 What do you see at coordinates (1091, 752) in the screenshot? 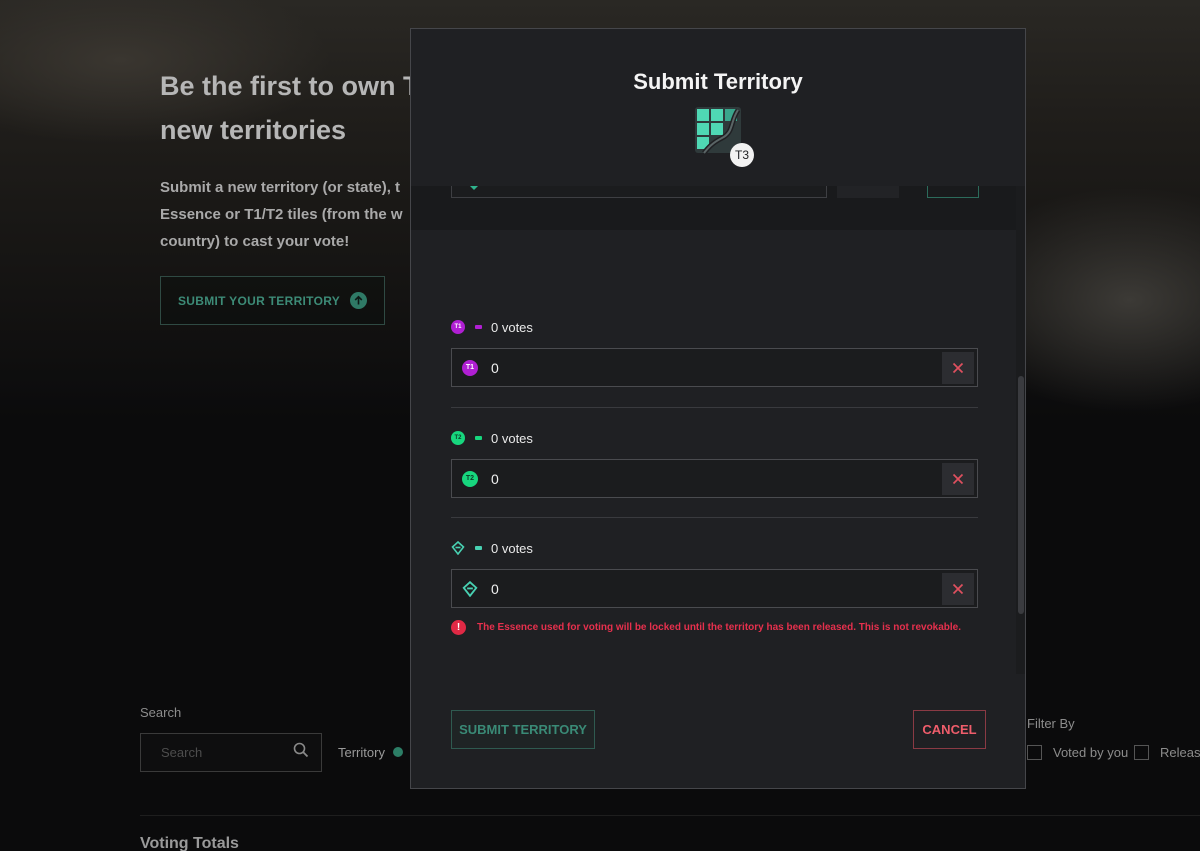
I see `voted-by-you-label: Voted by you` at bounding box center [1091, 752].